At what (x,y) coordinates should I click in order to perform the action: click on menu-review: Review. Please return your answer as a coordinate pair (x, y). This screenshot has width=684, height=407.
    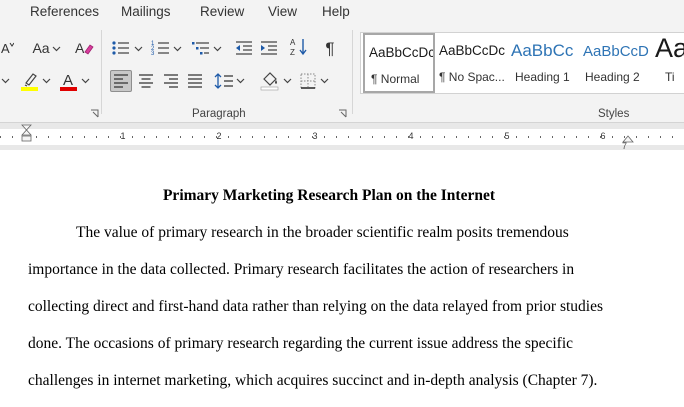
    Looking at the image, I should click on (222, 11).